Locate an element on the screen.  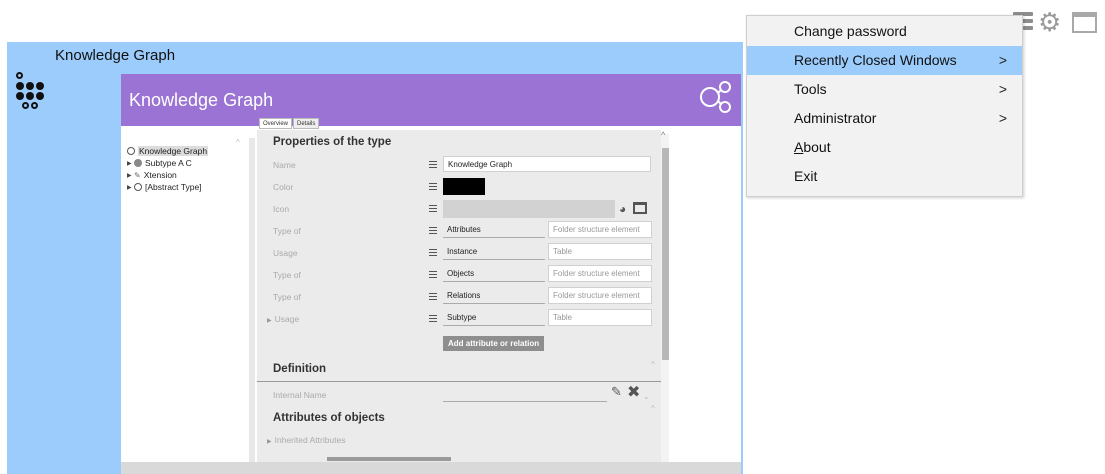
tab-overview: Overview is located at coordinates (276, 123).